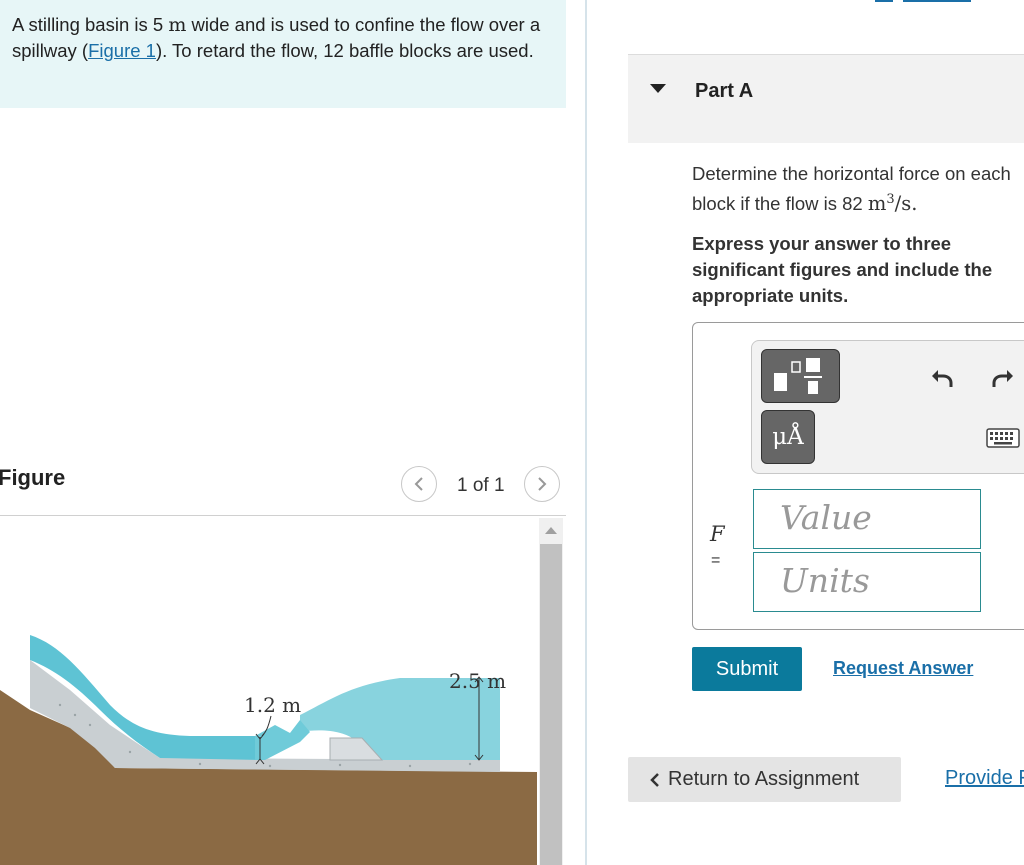  I want to click on submit-button: Submit, so click(747, 669).